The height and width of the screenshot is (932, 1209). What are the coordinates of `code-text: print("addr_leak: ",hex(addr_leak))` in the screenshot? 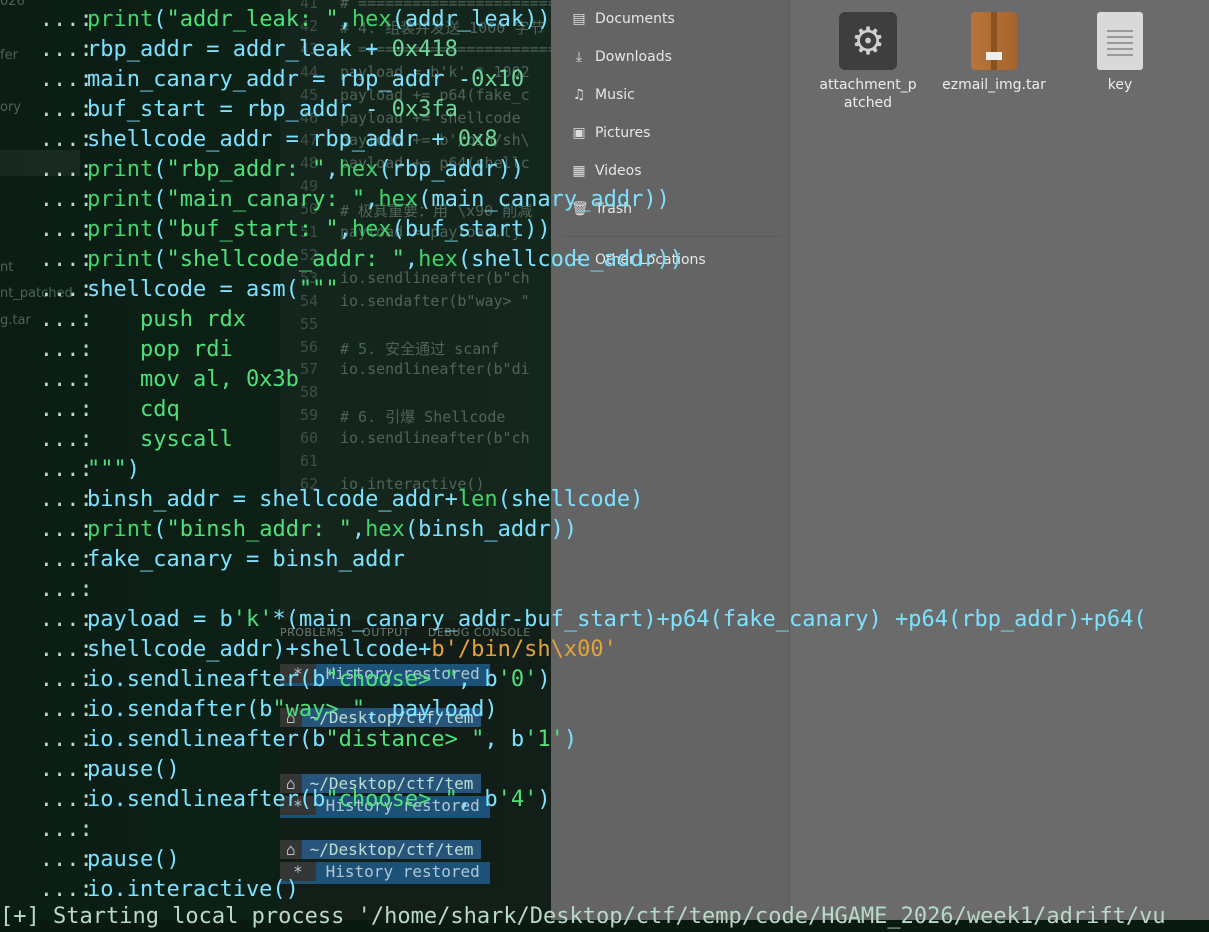 It's located at (319, 19).